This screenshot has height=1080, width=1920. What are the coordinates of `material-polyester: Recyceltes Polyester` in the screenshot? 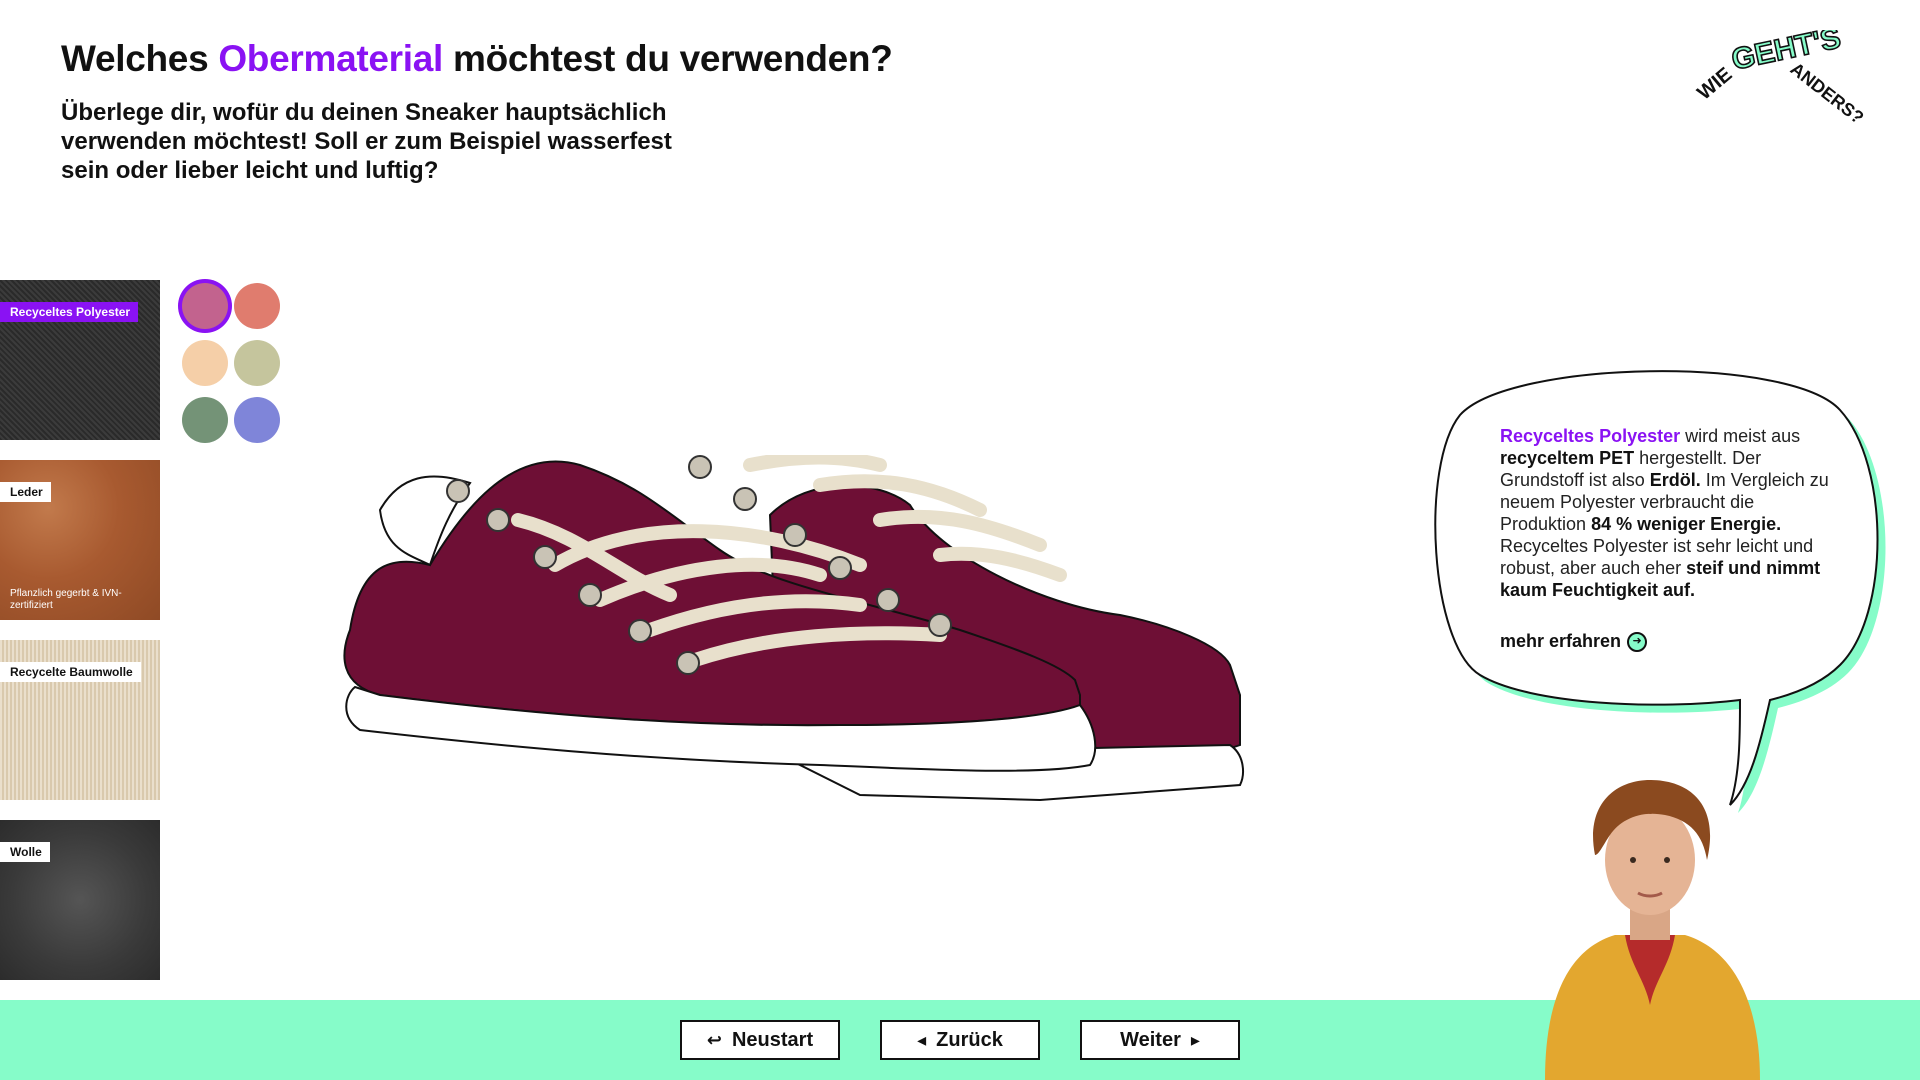 It's located at (80, 360).